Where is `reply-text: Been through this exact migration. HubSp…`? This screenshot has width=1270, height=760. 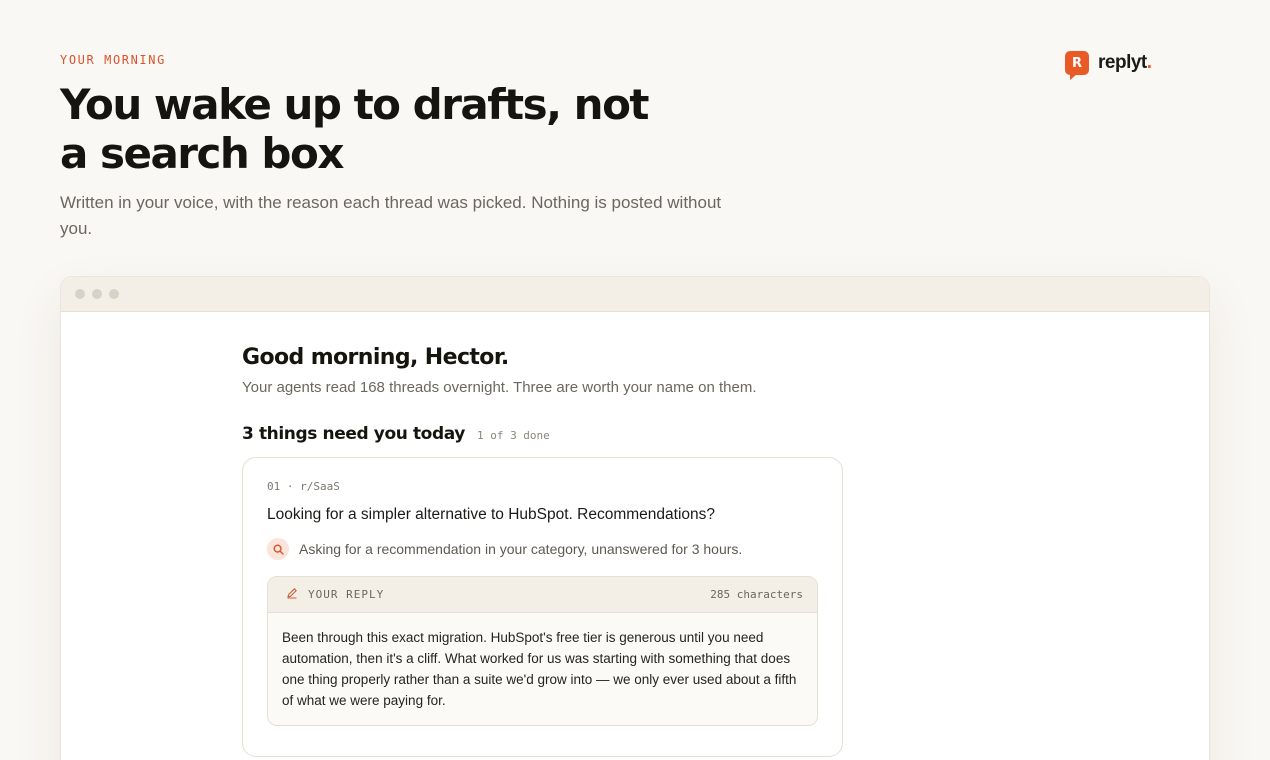 reply-text: Been through this exact migration. HubSp… is located at coordinates (542, 669).